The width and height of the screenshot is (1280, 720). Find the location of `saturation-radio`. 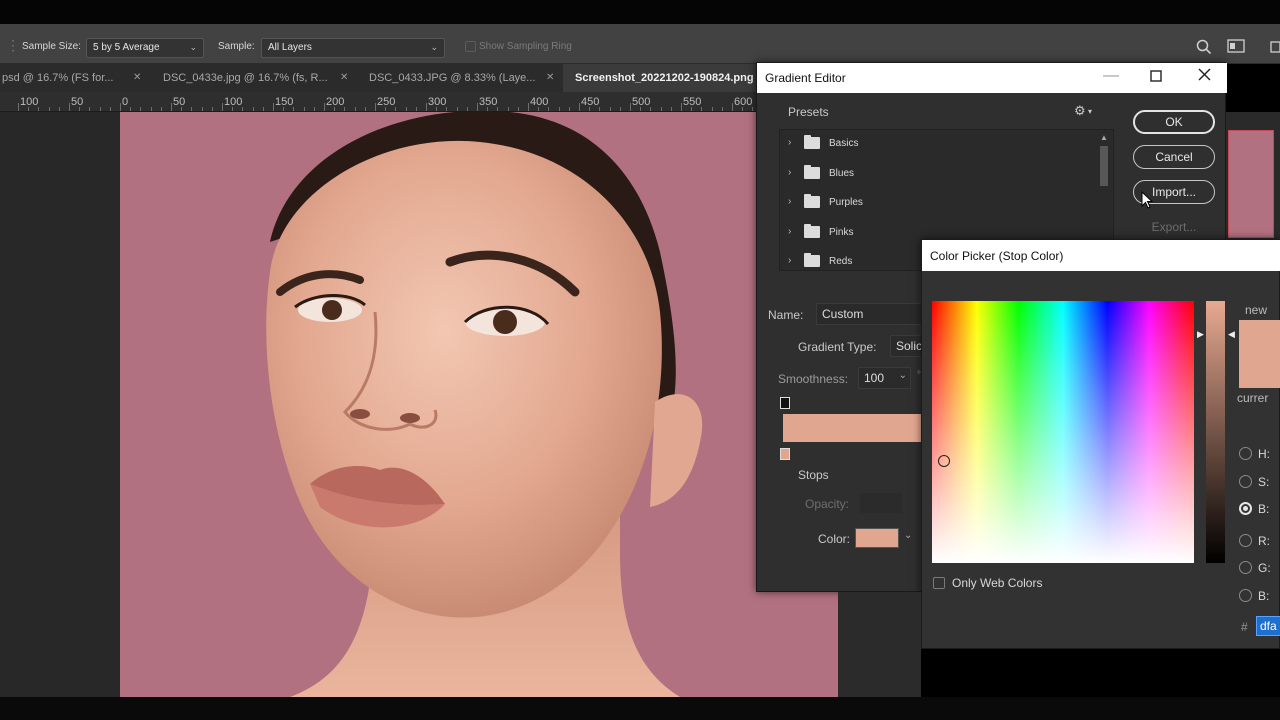

saturation-radio is located at coordinates (1245, 481).